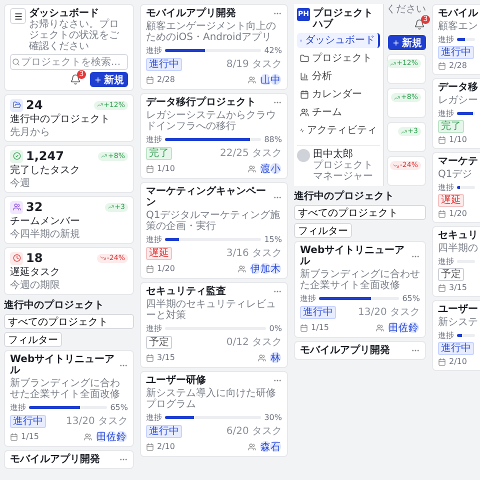  I want to click on due-date: 1/20, so click(166, 268).